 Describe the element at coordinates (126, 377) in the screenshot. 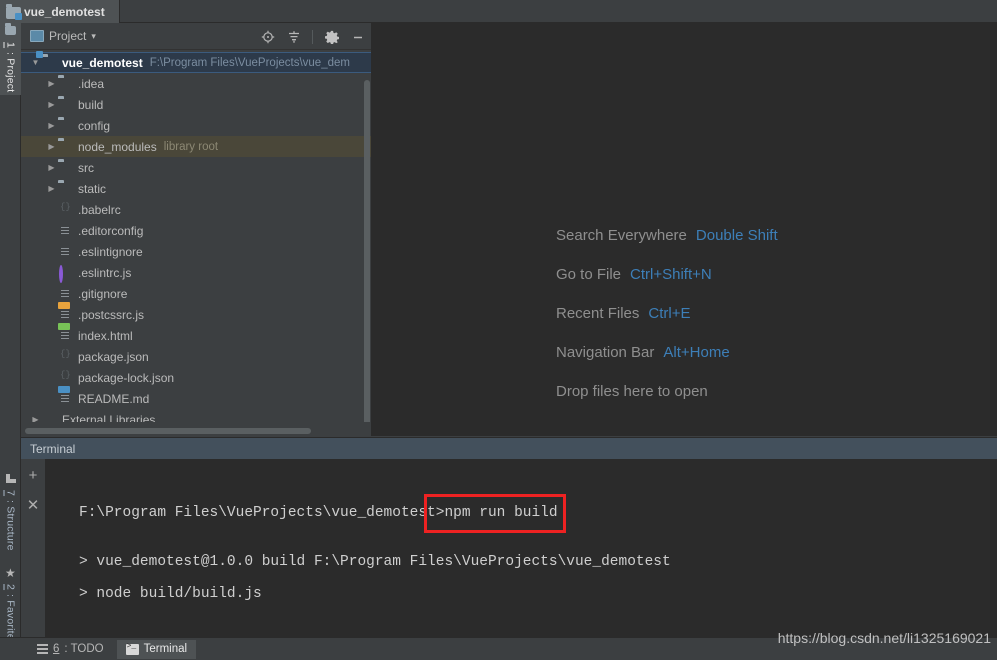

I see `tree-row-label: package-lock.json` at that location.